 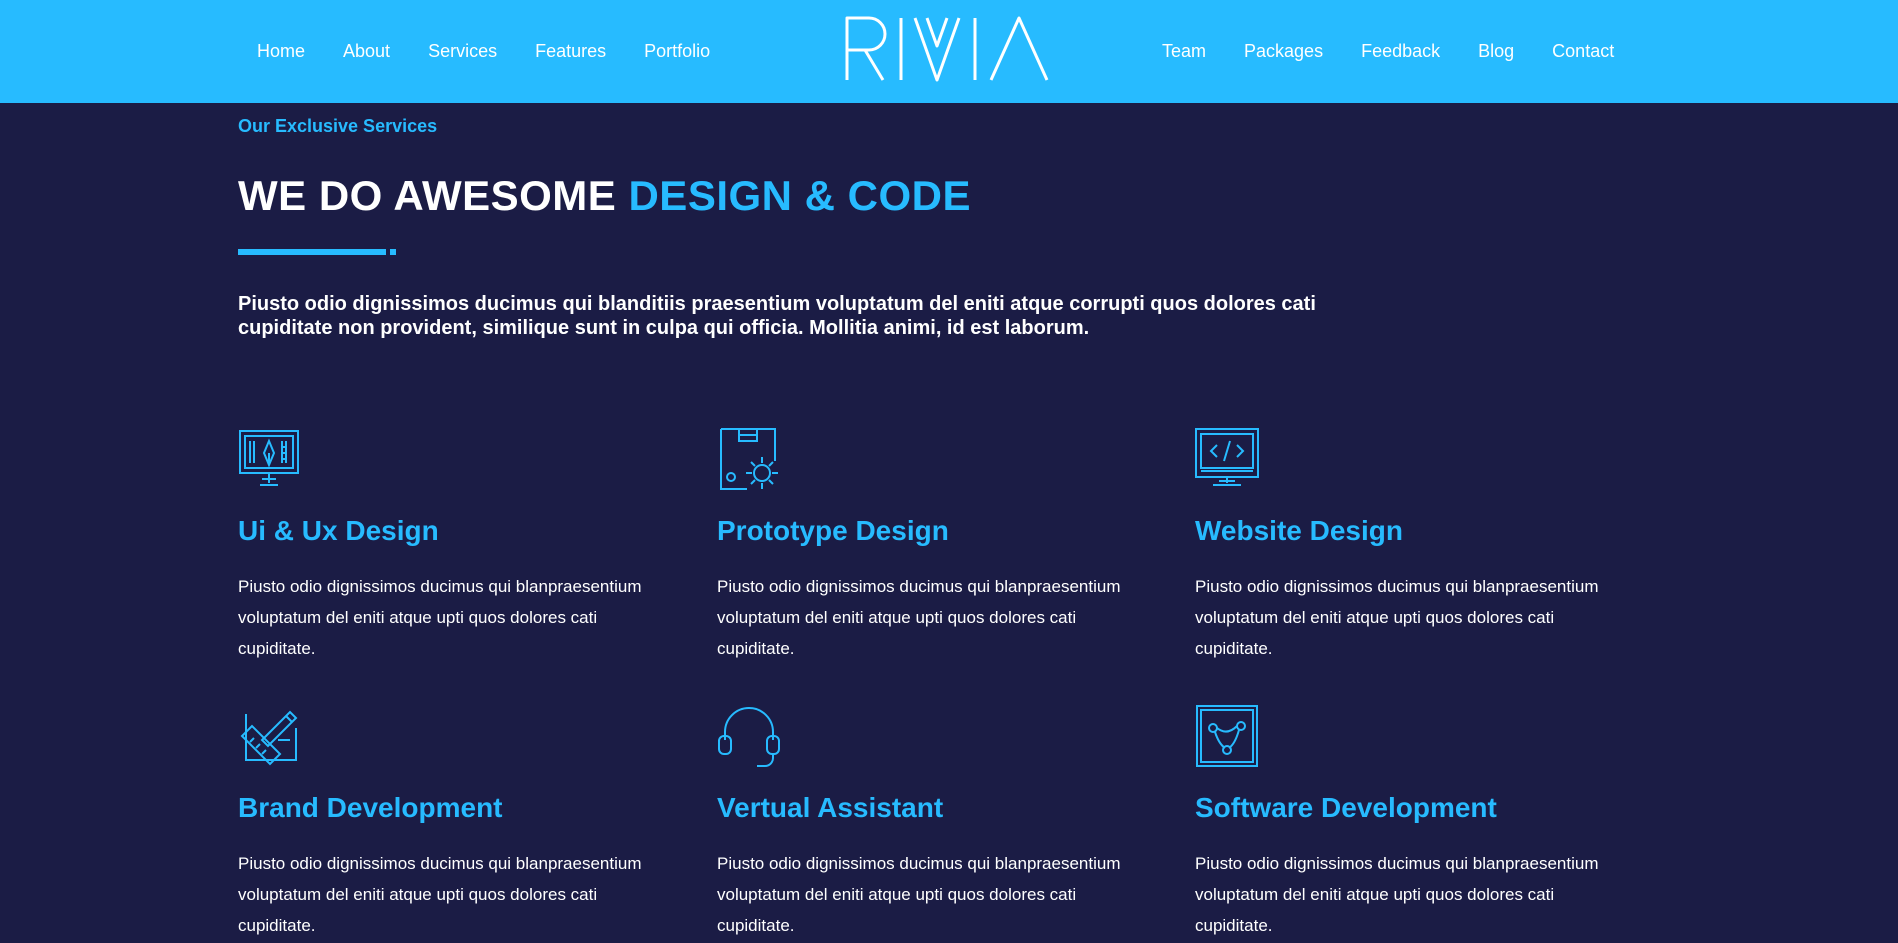 What do you see at coordinates (462, 51) in the screenshot?
I see `nav-services-link: Services` at bounding box center [462, 51].